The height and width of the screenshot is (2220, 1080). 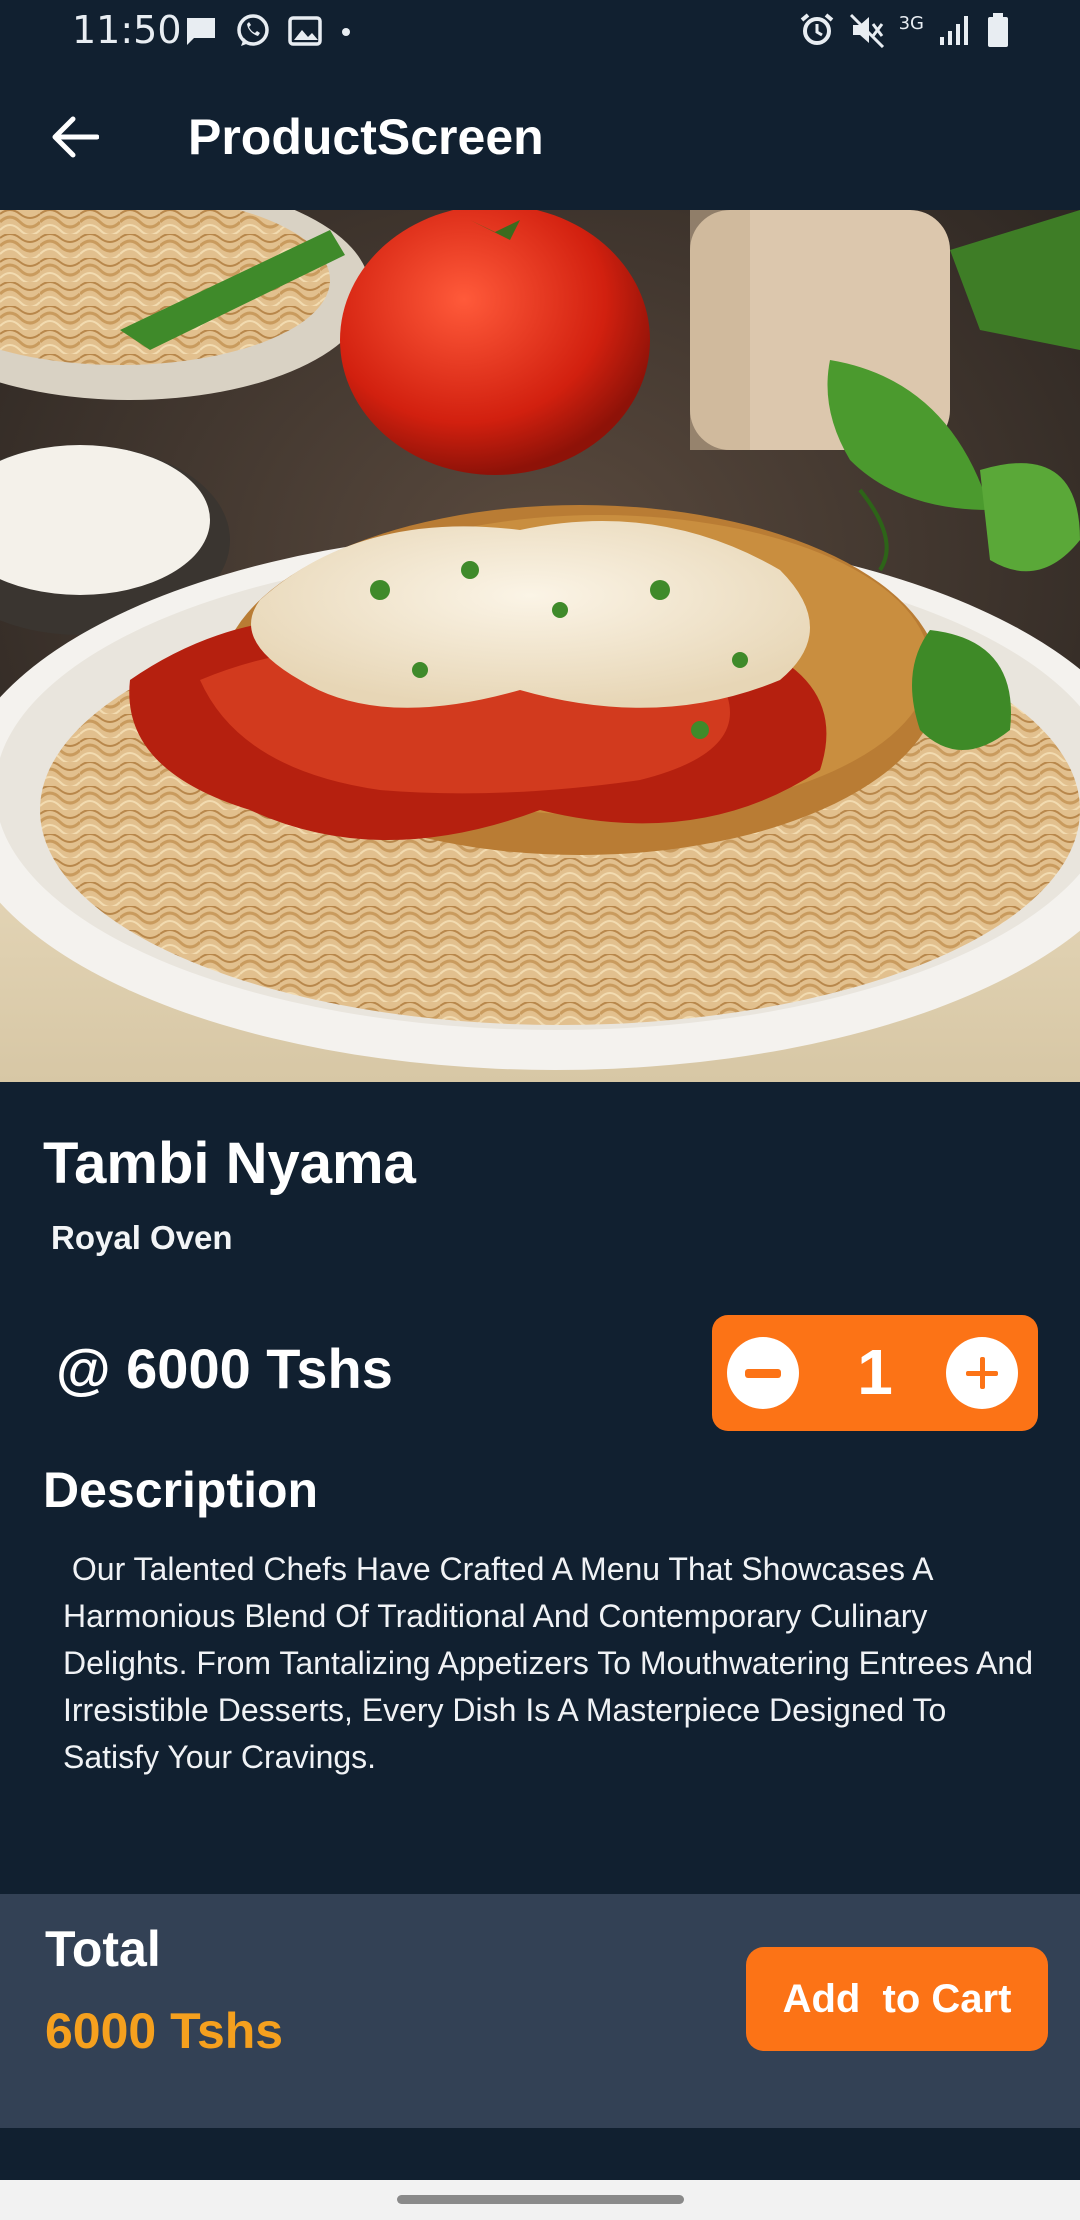 What do you see at coordinates (911, 23) in the screenshot?
I see `network-3g-icon: 3G` at bounding box center [911, 23].